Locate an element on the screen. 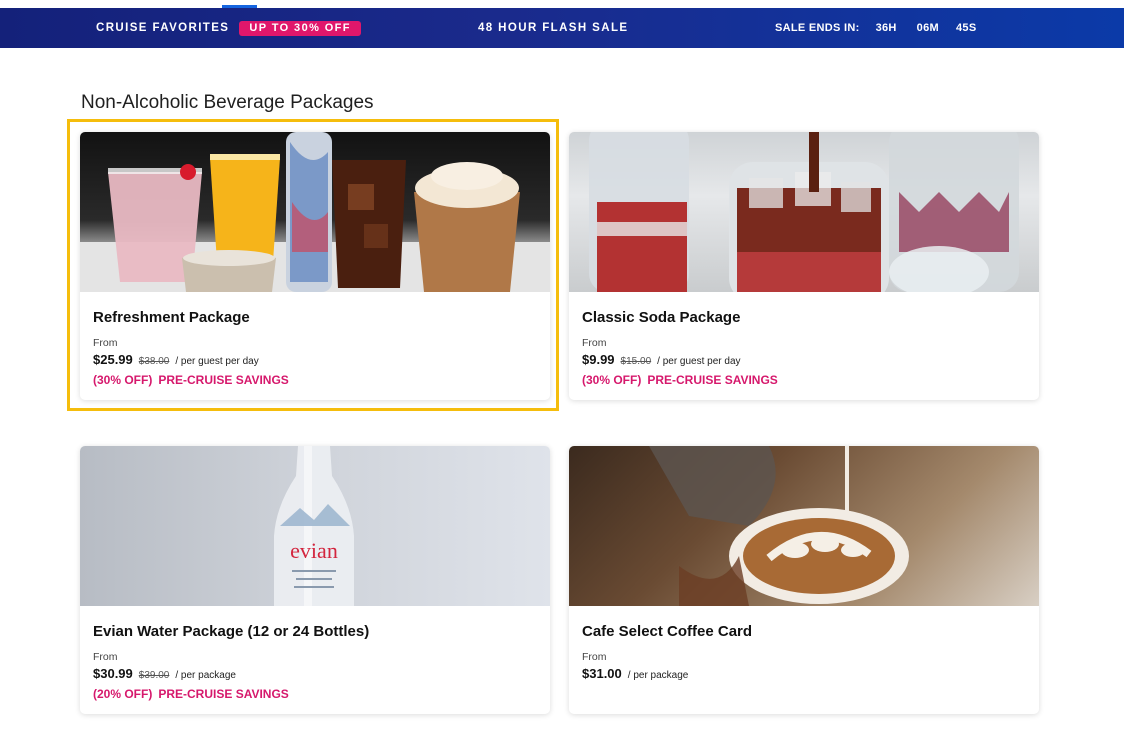  original-price: $38.00 is located at coordinates (154, 361).